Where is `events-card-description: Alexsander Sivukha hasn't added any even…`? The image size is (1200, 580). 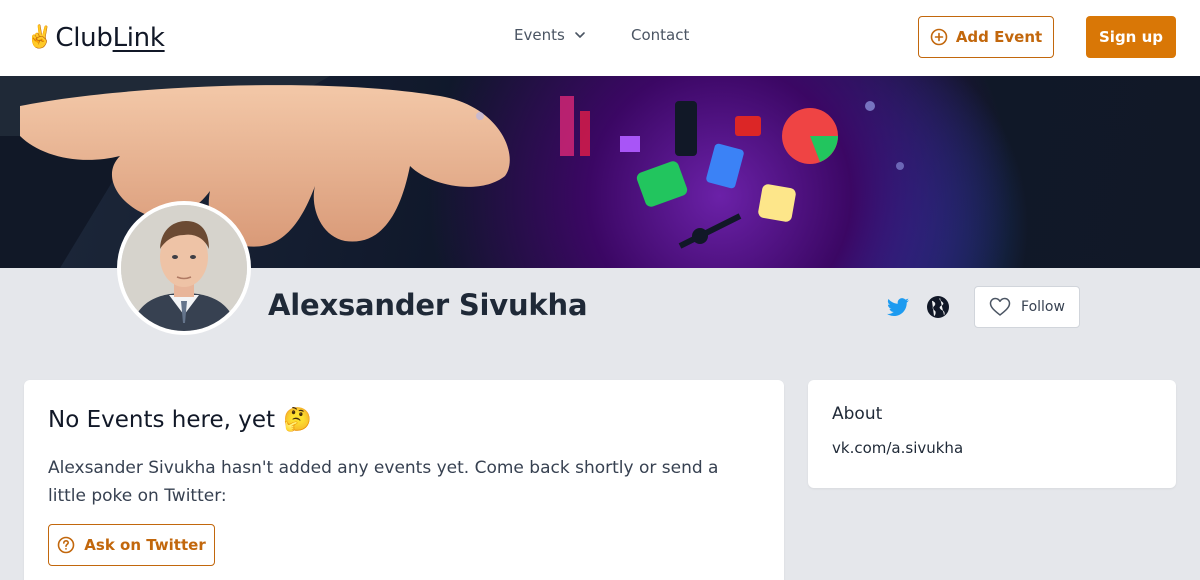 events-card-description: Alexsander Sivukha hasn't added any even… is located at coordinates (383, 482).